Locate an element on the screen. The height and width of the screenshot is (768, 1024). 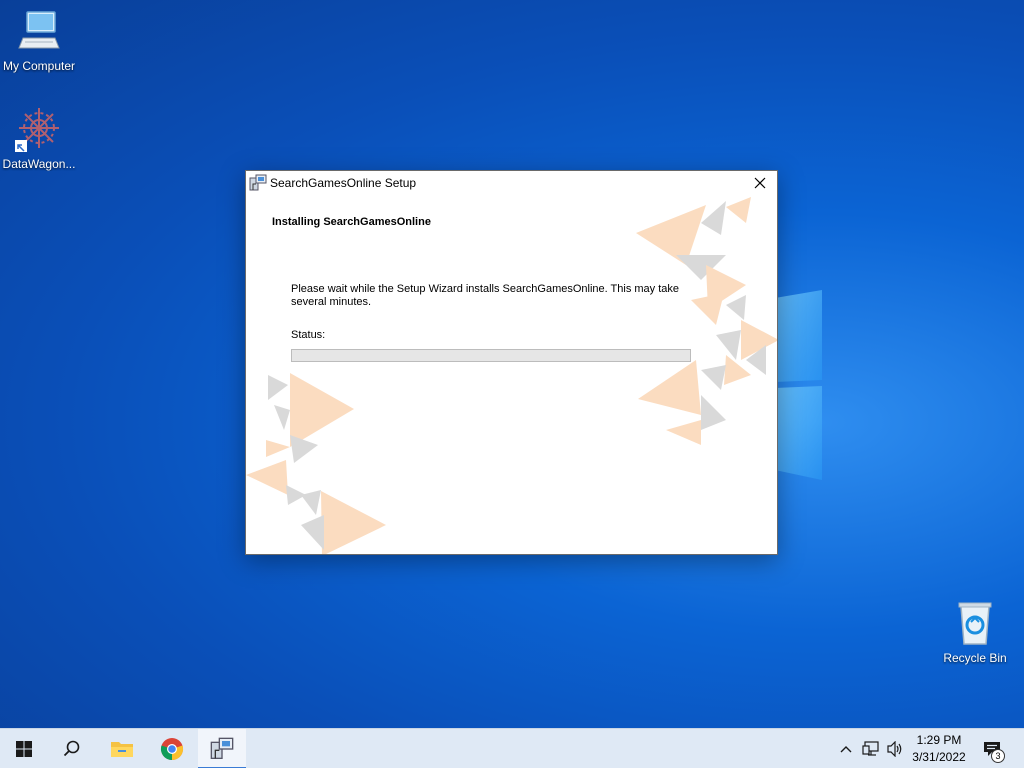
search-icon is located at coordinates (71, 748).